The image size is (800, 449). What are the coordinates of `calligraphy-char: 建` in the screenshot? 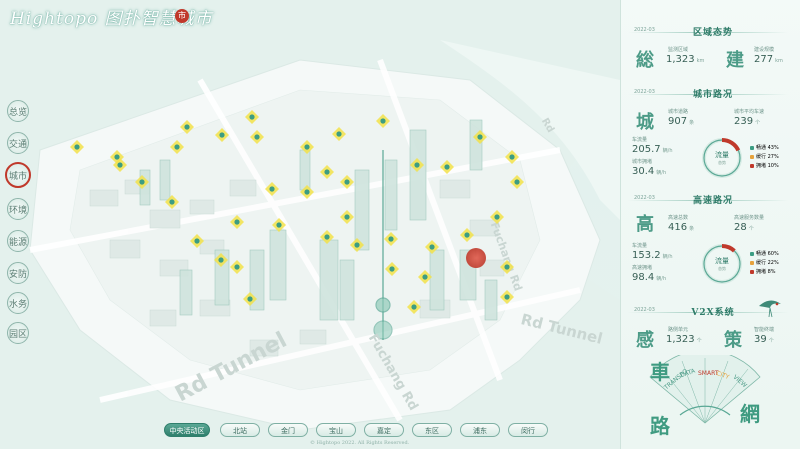 It's located at (735, 60).